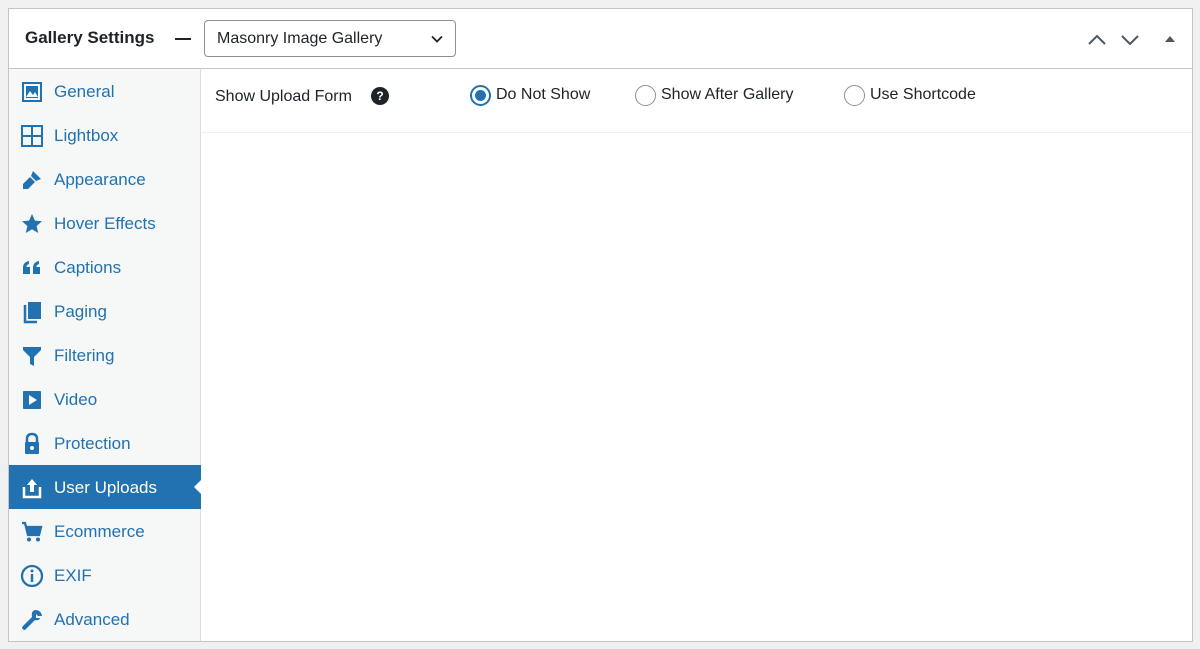 The height and width of the screenshot is (649, 1200). Describe the element at coordinates (105, 487) in the screenshot. I see `sidebar-item-user-uploads: User Uploads` at that location.